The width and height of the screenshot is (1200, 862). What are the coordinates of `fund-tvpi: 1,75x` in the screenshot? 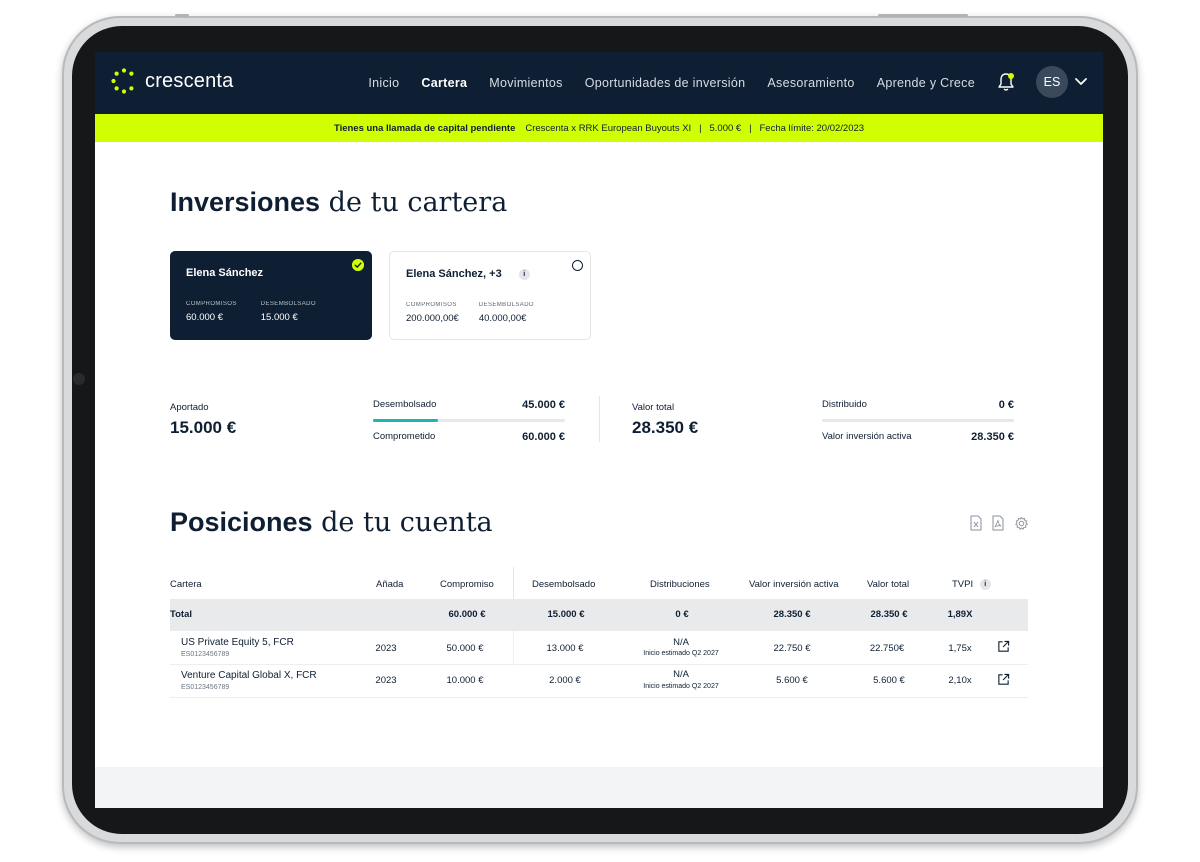 It's located at (960, 648).